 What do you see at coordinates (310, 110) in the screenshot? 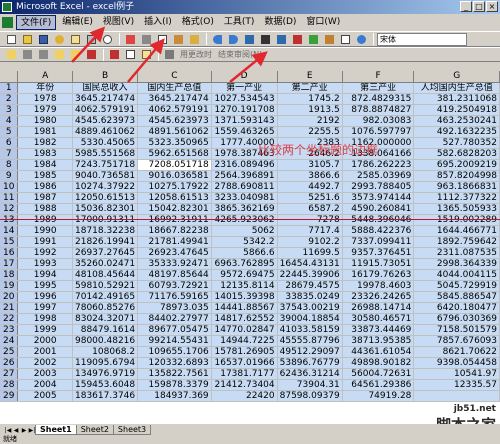
I see `data-cell: 1913.5` at bounding box center [310, 110].